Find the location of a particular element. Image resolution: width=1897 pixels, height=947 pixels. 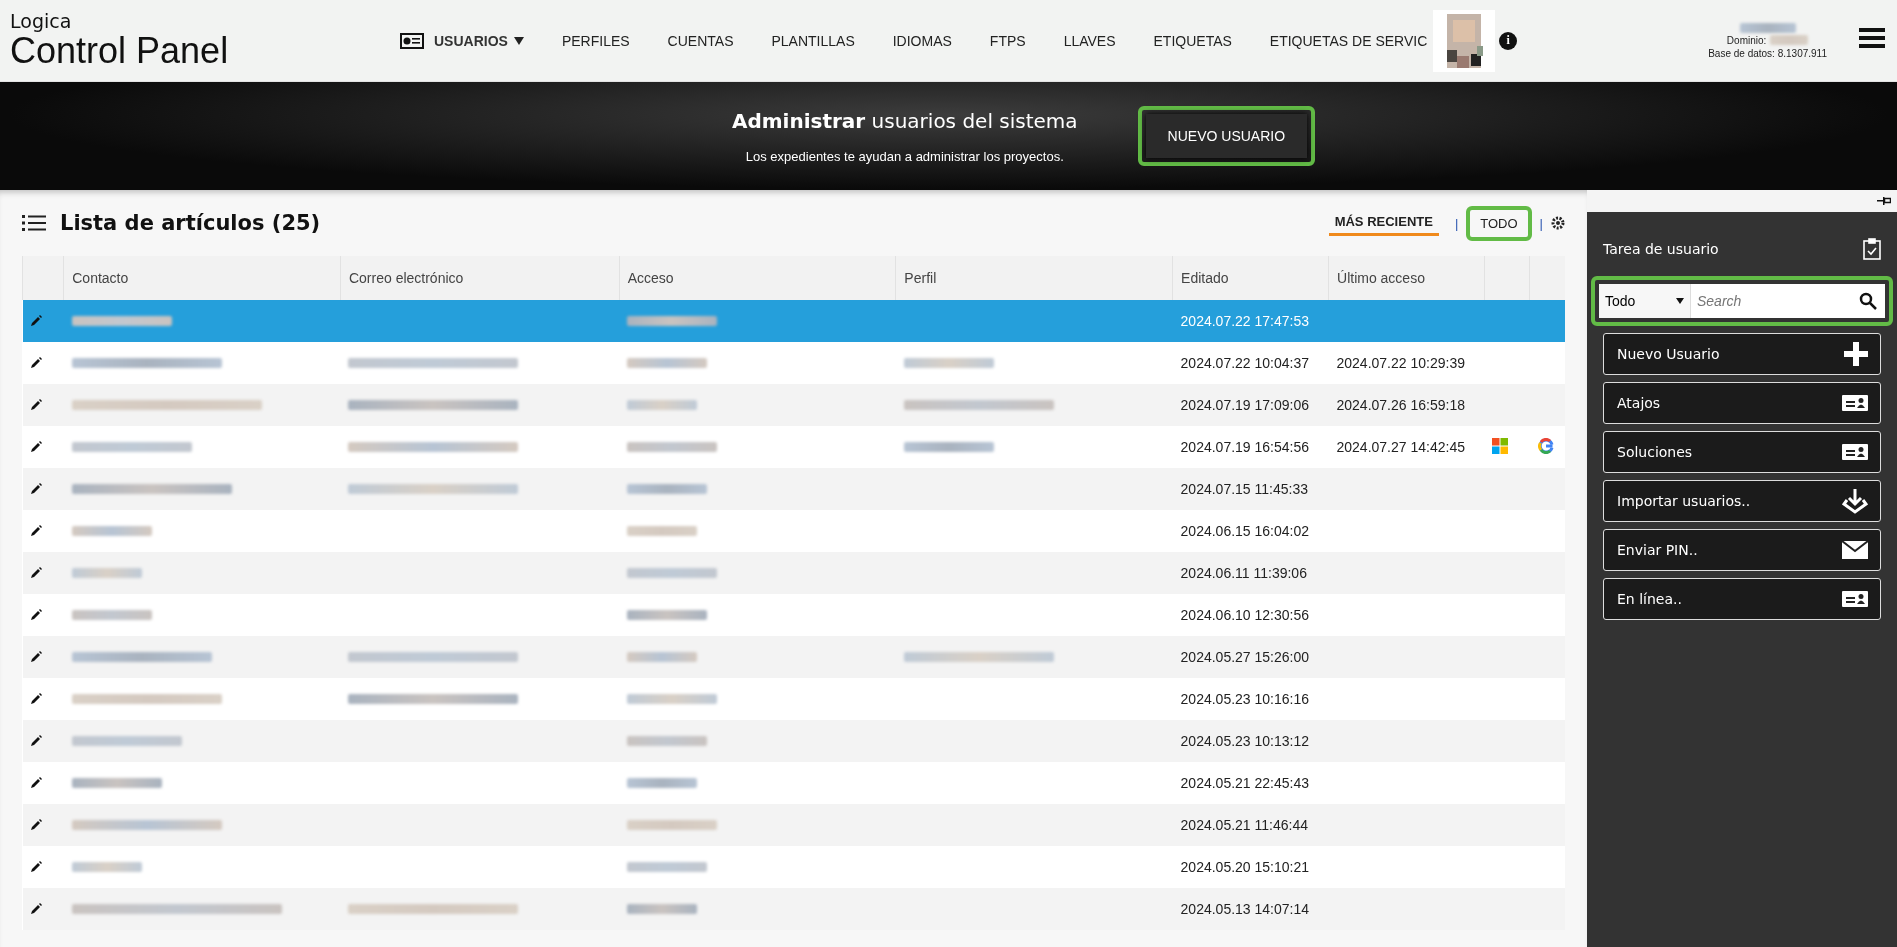

id-card-icon is located at coordinates (412, 40).